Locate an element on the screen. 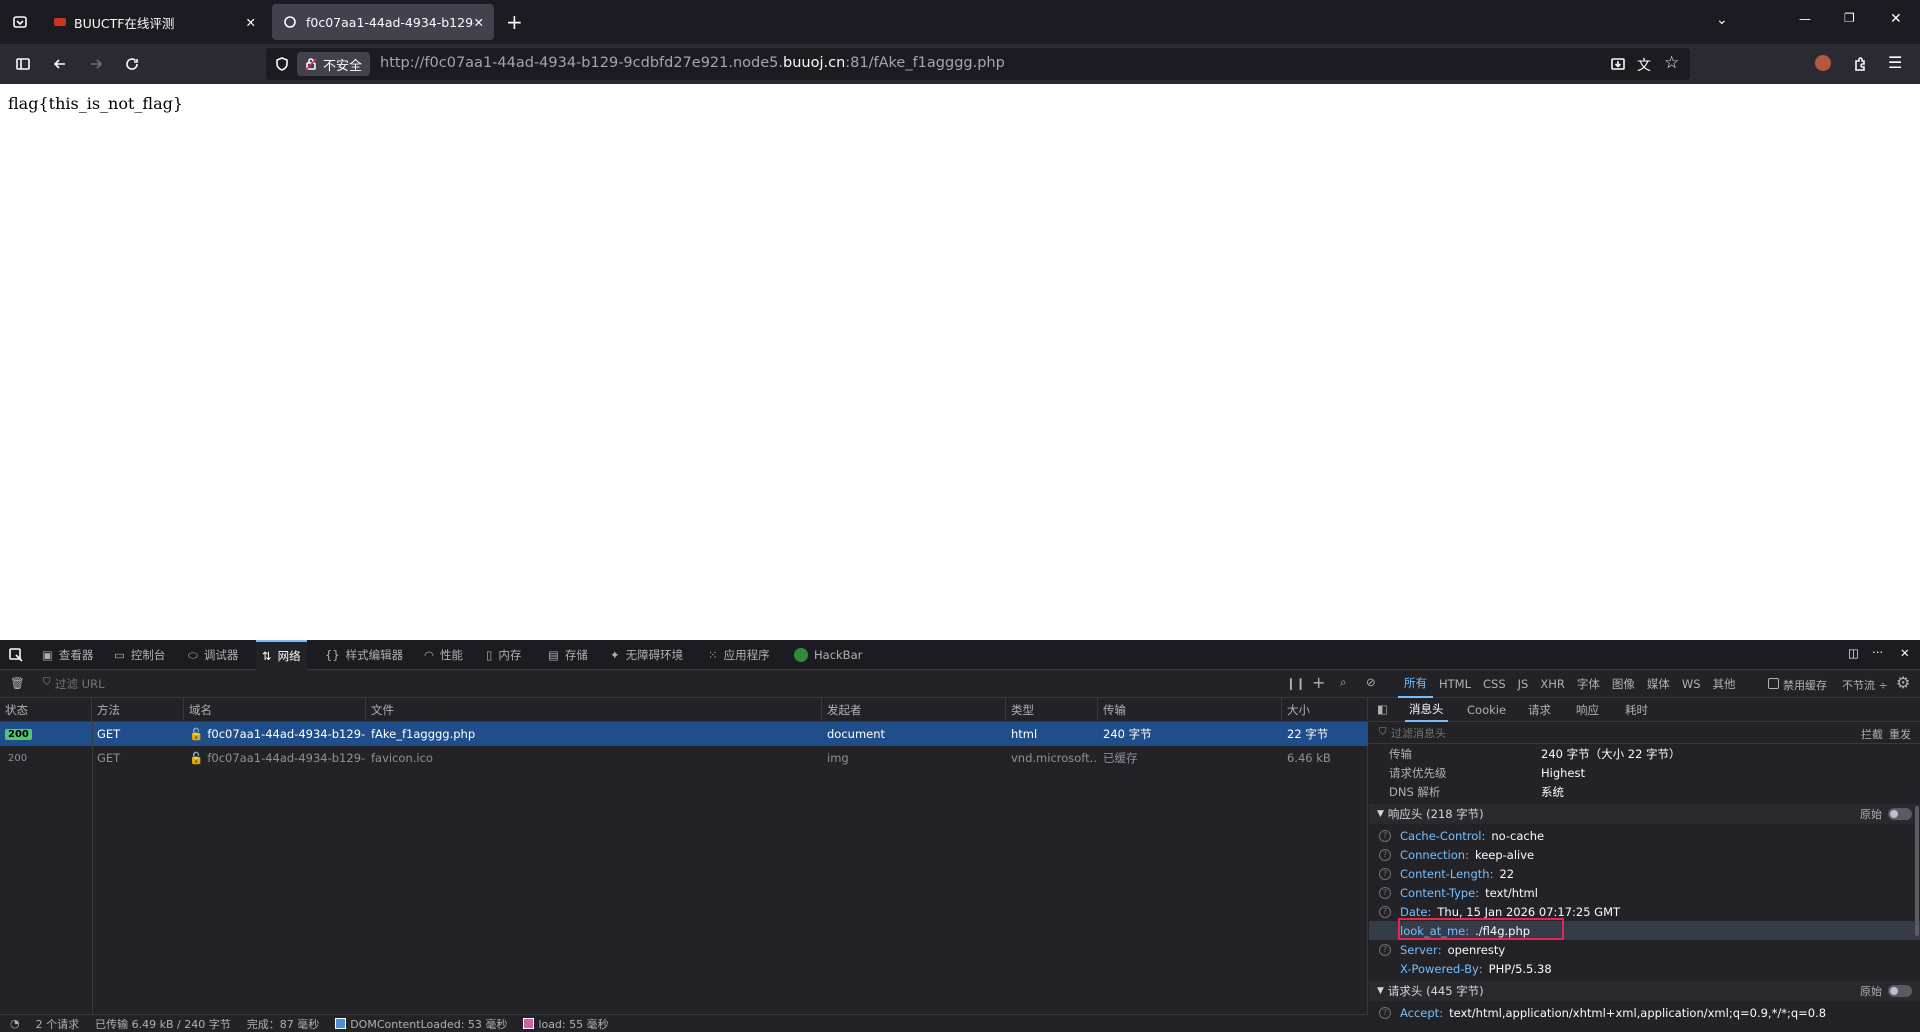  column-header-initiator: 发起者 is located at coordinates (914, 709).